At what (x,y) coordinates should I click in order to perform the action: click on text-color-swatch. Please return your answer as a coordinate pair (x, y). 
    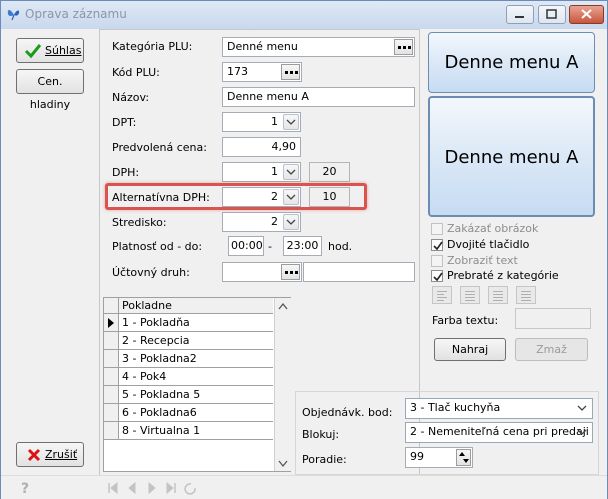
    Looking at the image, I should click on (553, 318).